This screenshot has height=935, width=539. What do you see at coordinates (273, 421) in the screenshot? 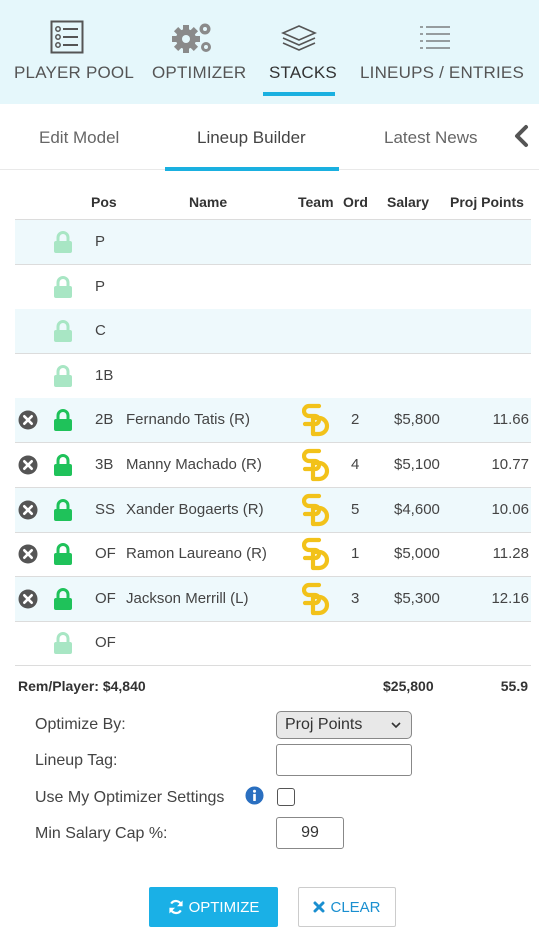
I see `table-row: 2B Fernando Tatis (R) 2 $5,800 11.66` at bounding box center [273, 421].